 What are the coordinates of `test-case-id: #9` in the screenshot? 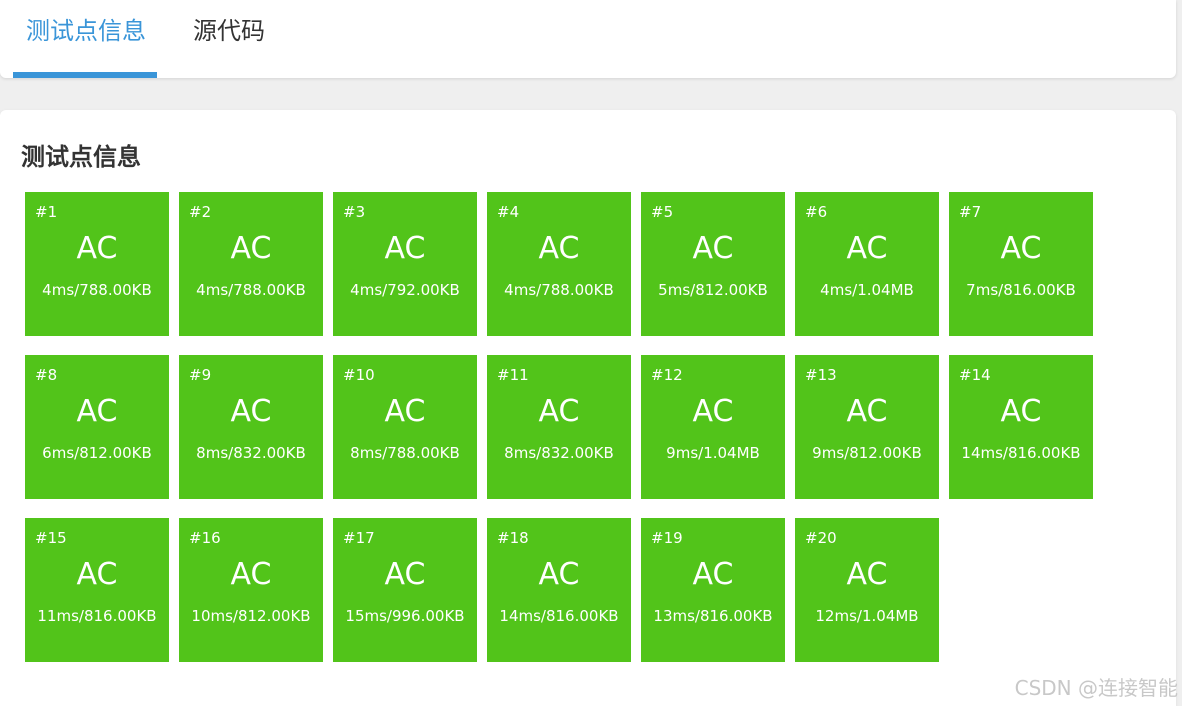 It's located at (200, 375).